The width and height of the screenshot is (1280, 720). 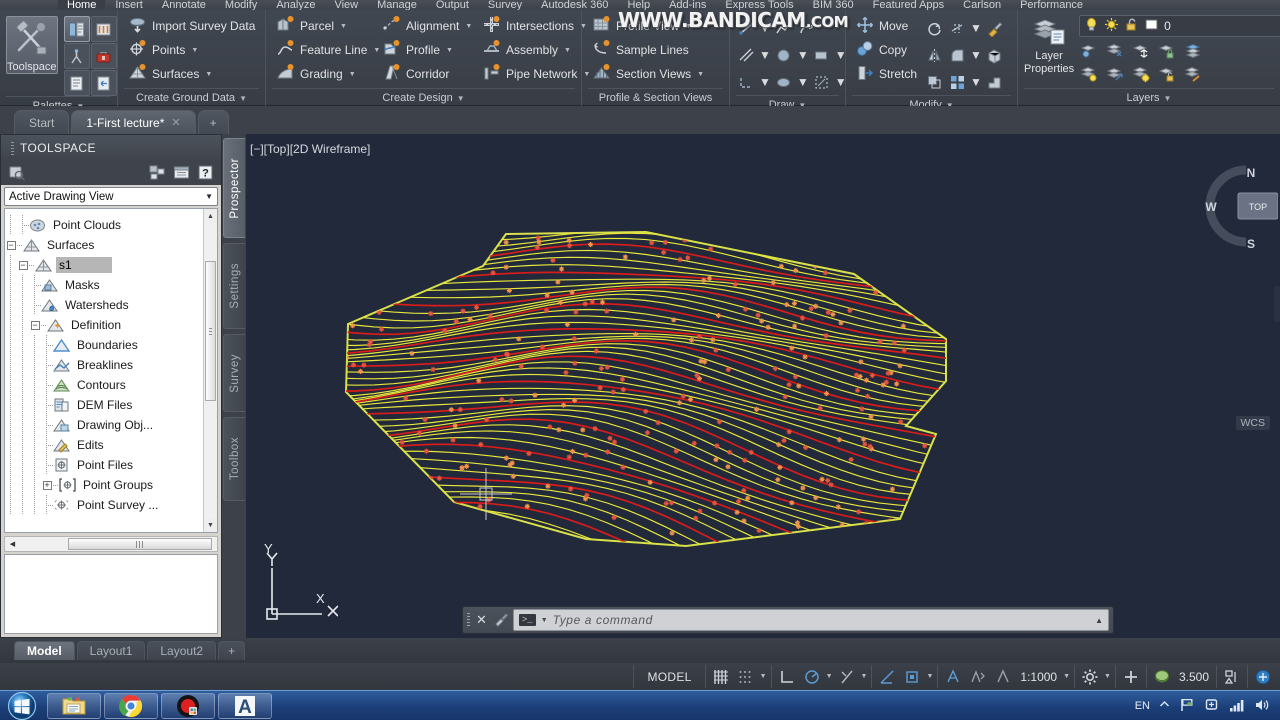 I want to click on import-survey-data-button: Import Survey Data, so click(x=191, y=26).